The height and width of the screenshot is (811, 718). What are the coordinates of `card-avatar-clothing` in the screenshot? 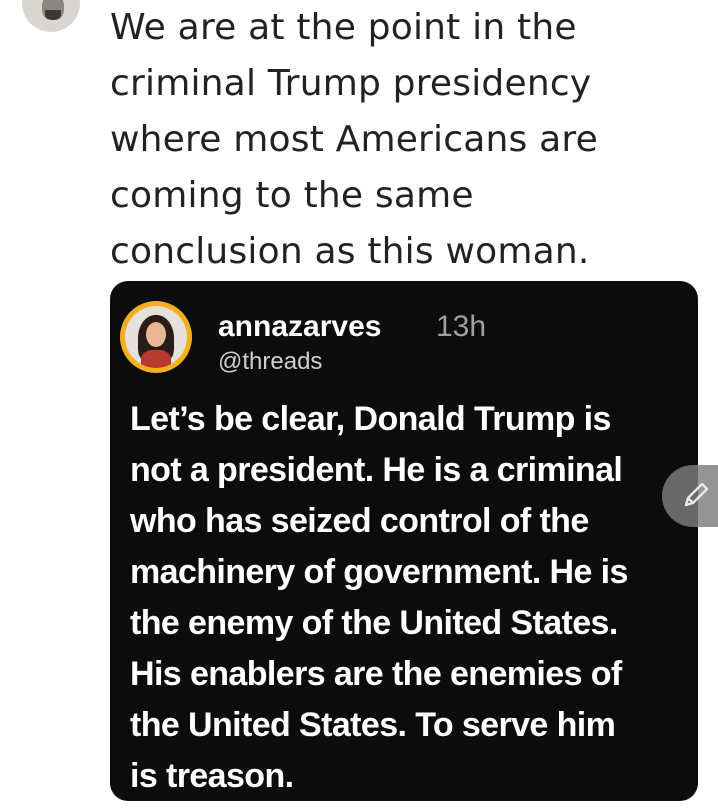 It's located at (156, 359).